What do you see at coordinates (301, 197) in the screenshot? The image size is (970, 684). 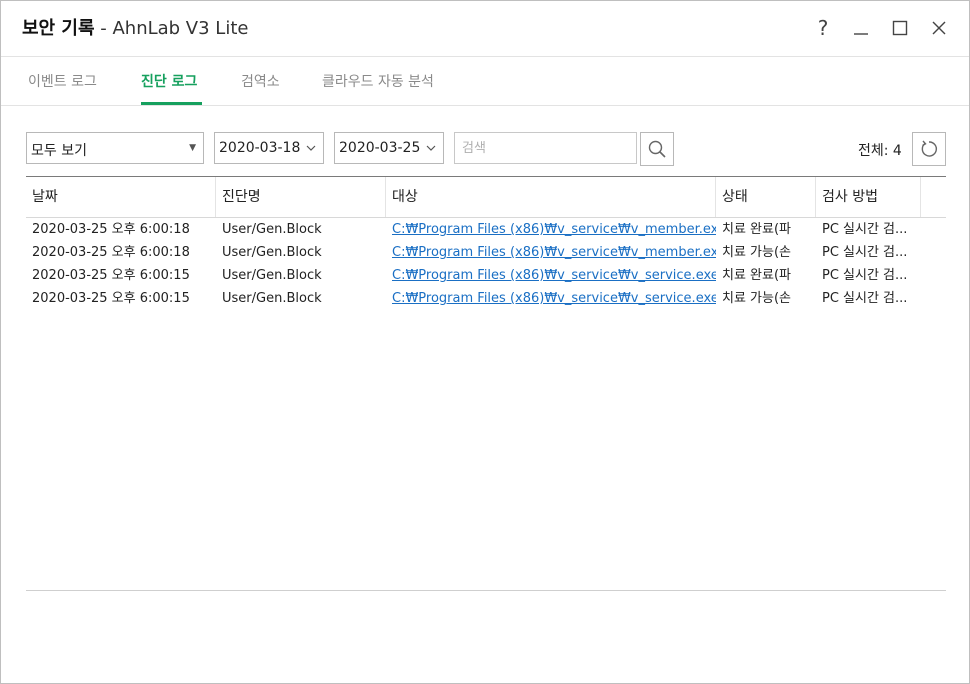 I see `column-header-detection-name: 진단명` at bounding box center [301, 197].